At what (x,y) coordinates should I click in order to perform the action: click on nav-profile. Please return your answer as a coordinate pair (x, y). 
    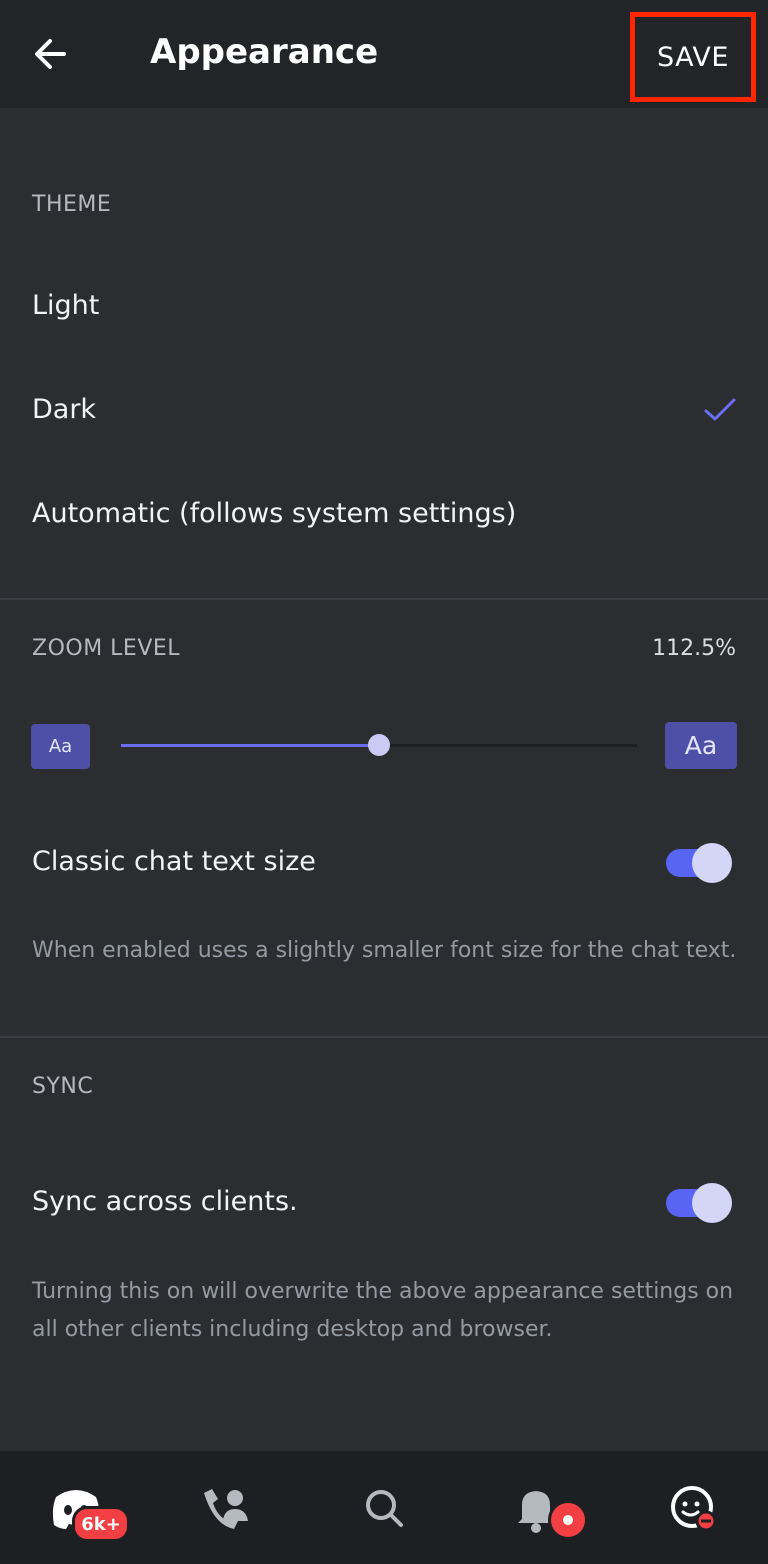
    Looking at the image, I should click on (692, 1509).